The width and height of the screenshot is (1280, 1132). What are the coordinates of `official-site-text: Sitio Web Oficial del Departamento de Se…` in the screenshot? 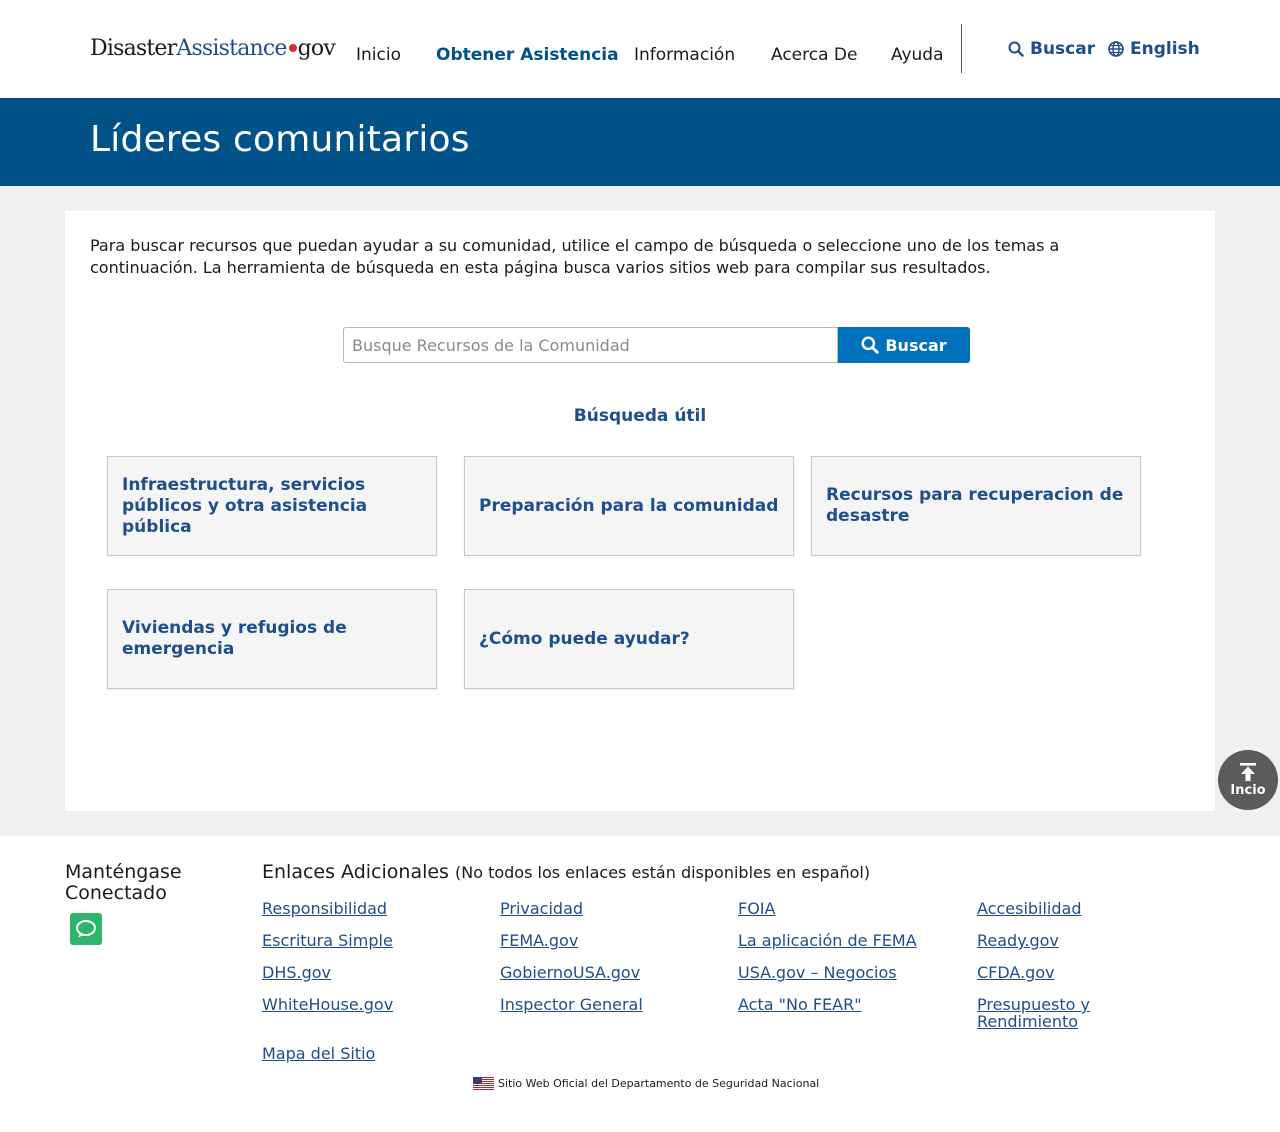 It's located at (659, 1083).